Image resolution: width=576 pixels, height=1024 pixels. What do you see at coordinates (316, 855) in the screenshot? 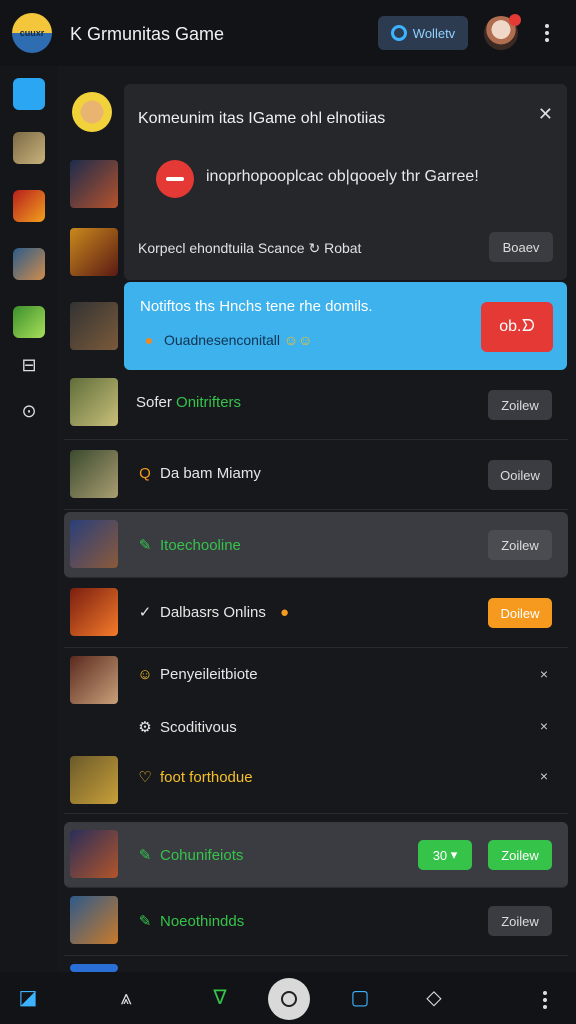
I see `list-item: ✎ Cohunifeiots 30 ▾ Zoilew` at bounding box center [316, 855].